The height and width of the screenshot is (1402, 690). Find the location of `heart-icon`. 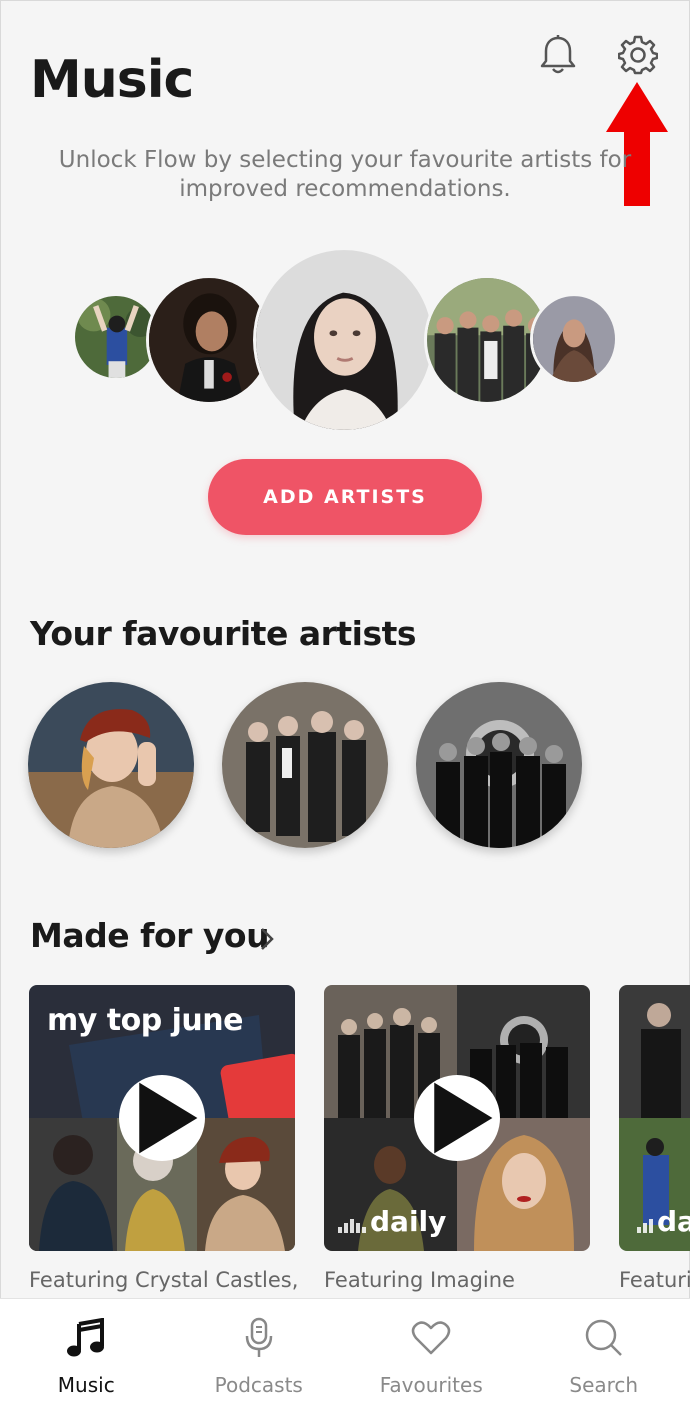

heart-icon is located at coordinates (431, 1338).